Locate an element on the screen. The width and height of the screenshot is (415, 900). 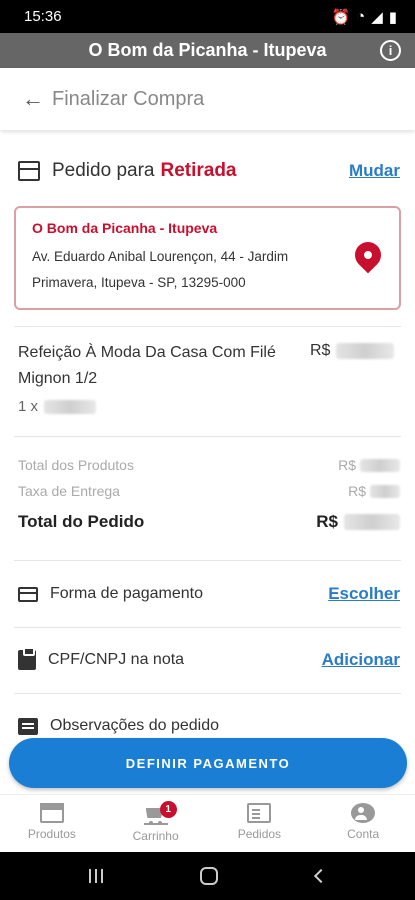
battery-icon: ▮ is located at coordinates (392, 17).